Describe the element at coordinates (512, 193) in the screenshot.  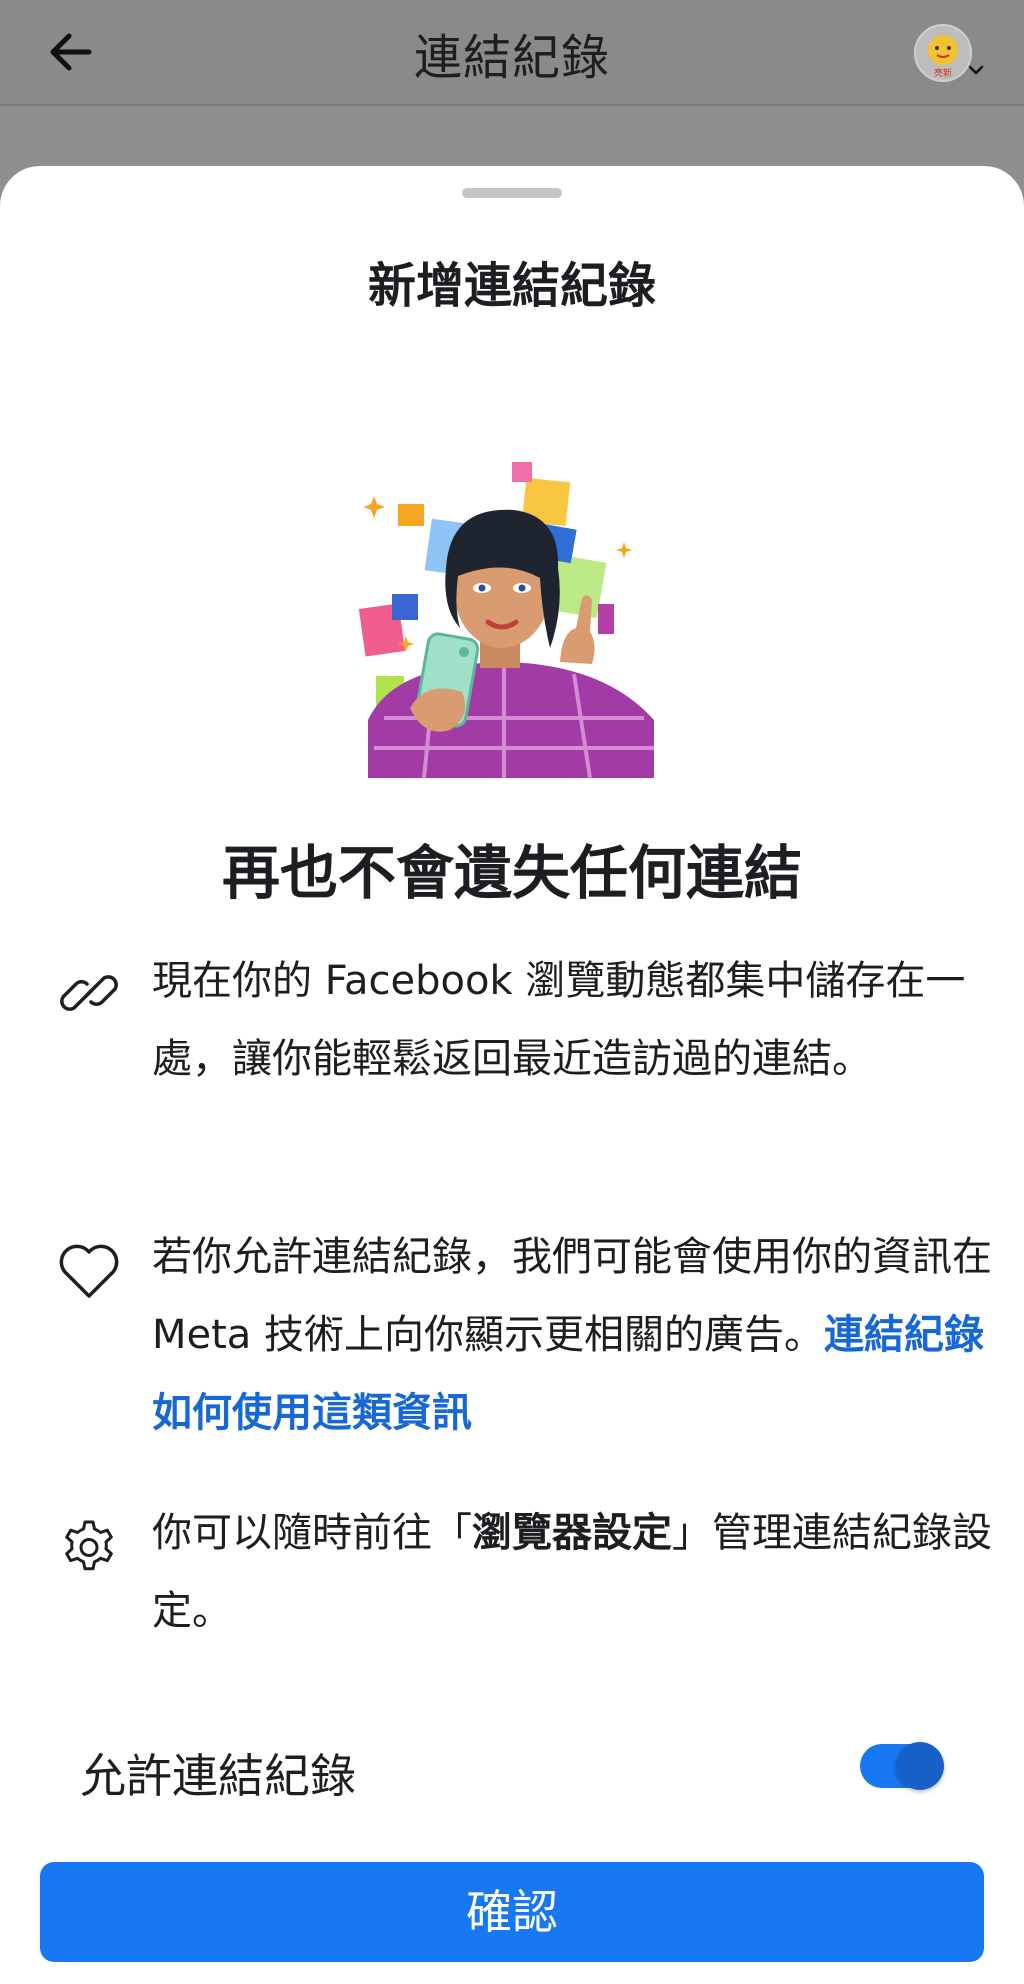
I see `sheet-drag-handle` at that location.